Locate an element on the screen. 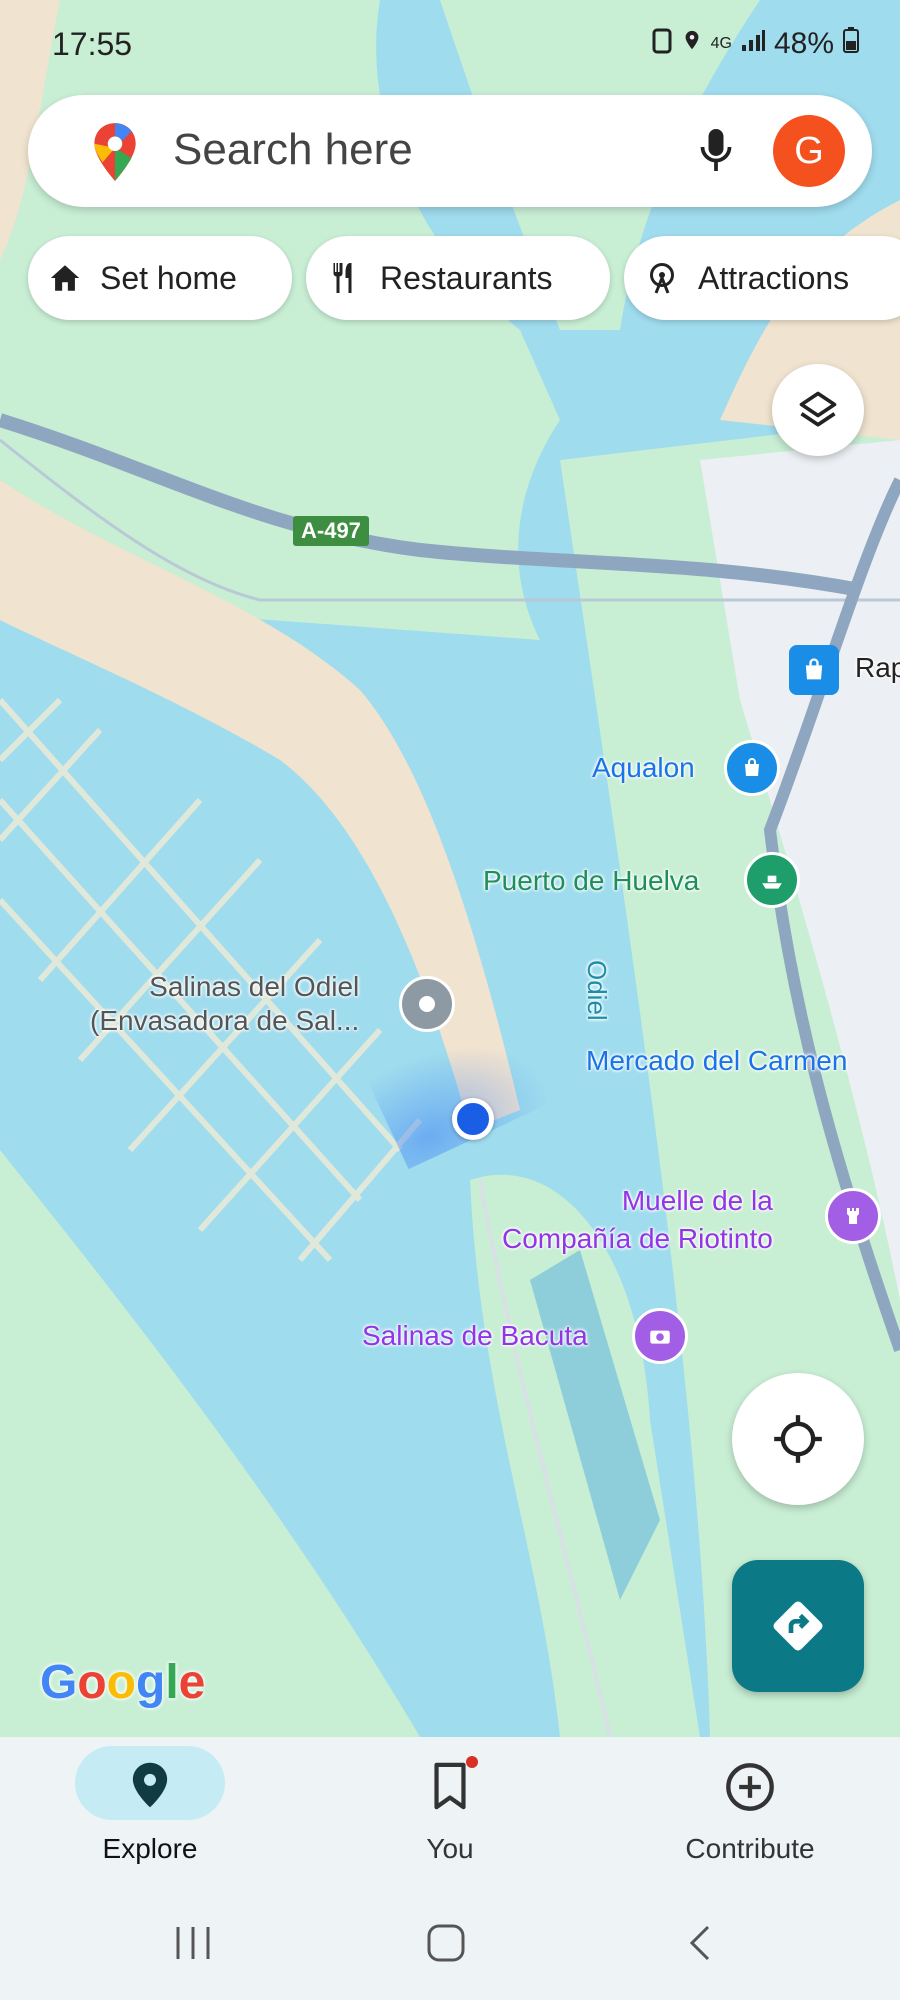  bottom-navigation: Explore You Contribute is located at coordinates (450, 1812).